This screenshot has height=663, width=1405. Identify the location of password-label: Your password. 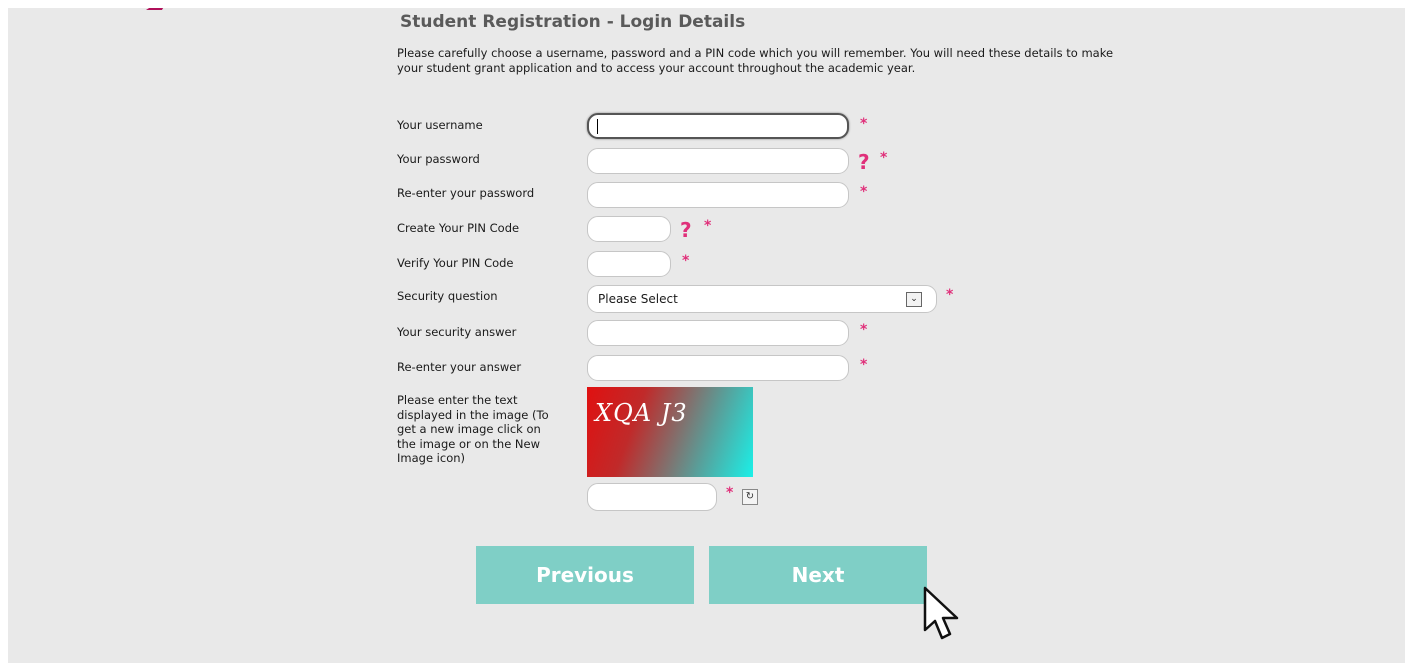
(438, 159).